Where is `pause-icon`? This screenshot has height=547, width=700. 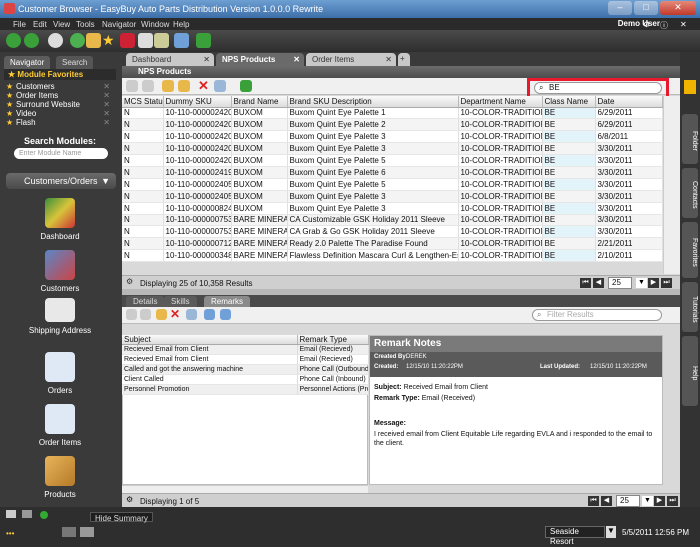
pause-icon is located at coordinates (690, 87).